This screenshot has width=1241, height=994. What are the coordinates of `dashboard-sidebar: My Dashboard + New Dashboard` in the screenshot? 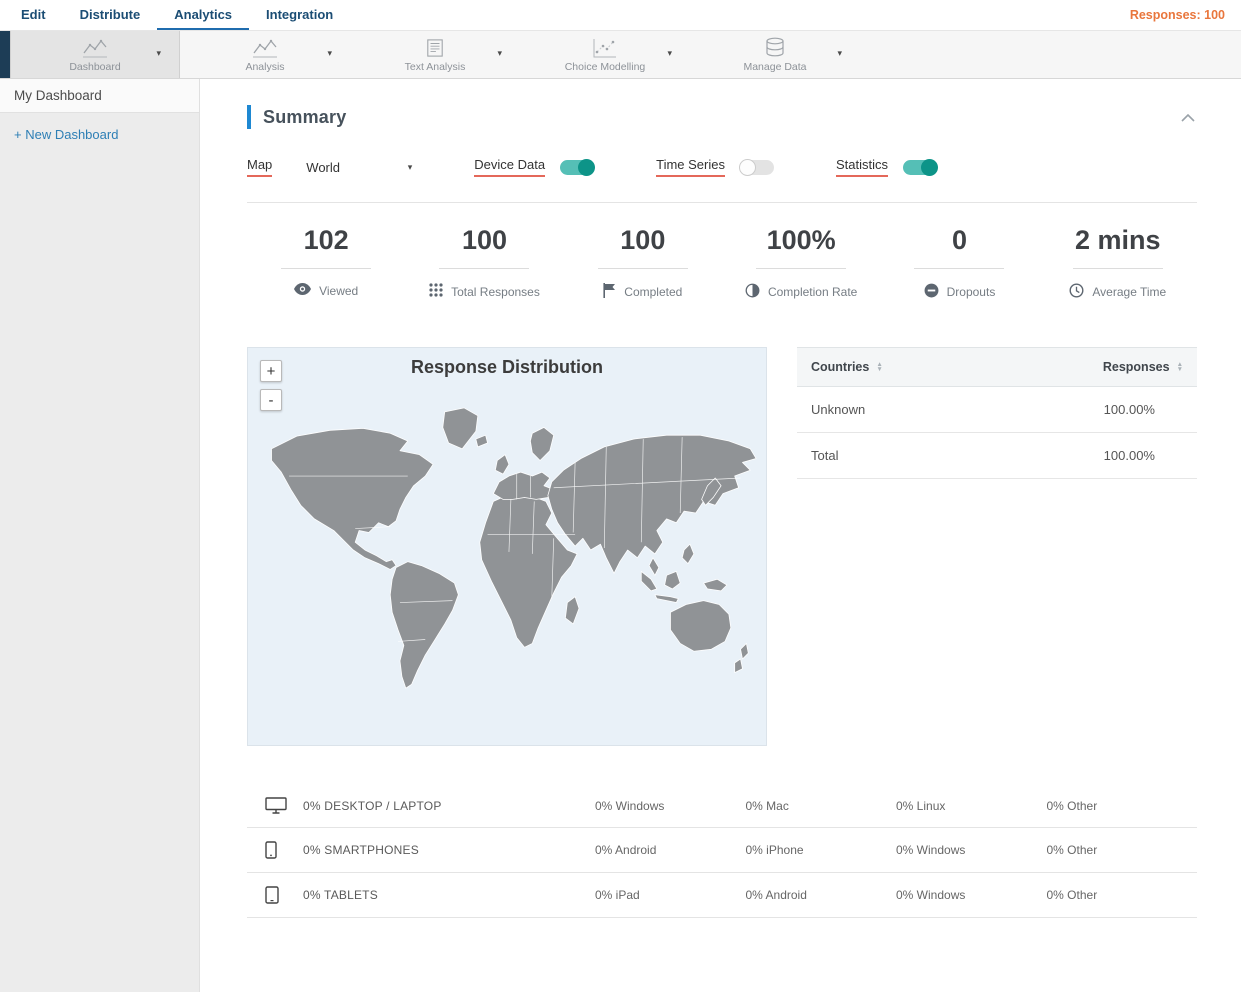 It's located at (100, 535).